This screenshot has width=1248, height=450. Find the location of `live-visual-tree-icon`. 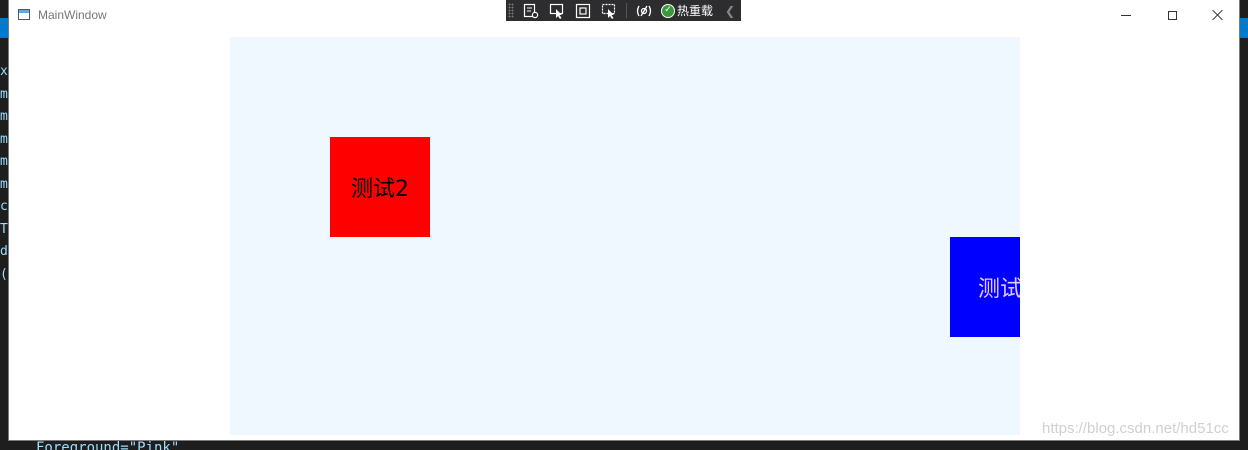

live-visual-tree-icon is located at coordinates (531, 10).